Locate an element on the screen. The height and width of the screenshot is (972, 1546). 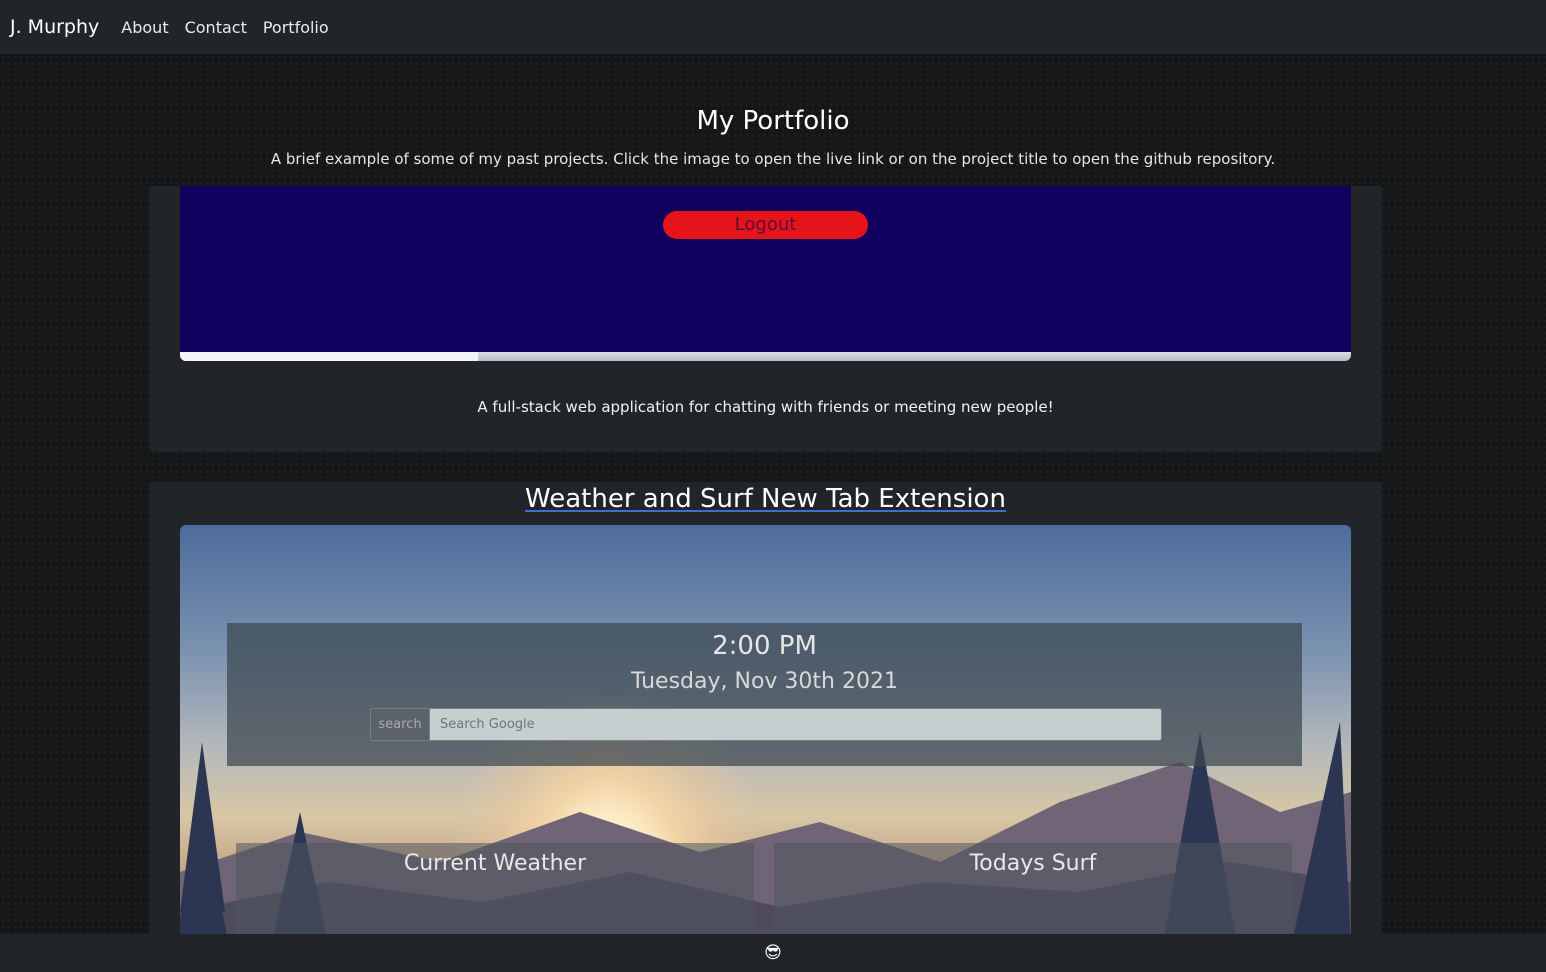
screenshot-taskbar-search is located at coordinates (329, 356).